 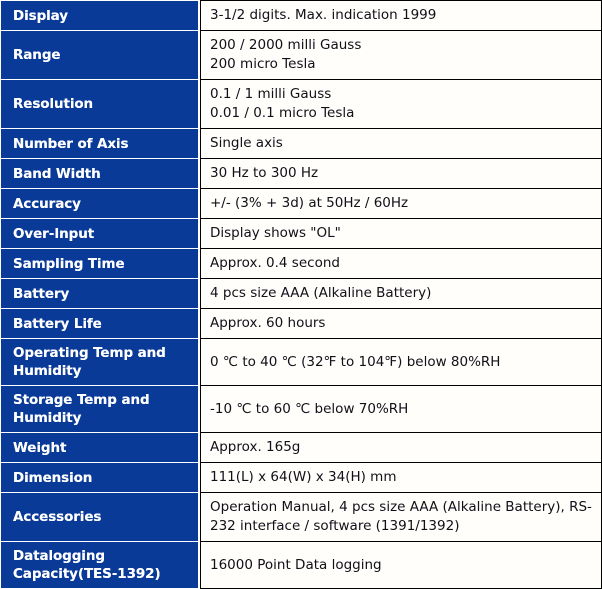 What do you see at coordinates (401, 264) in the screenshot?
I see `spec-value-cell: Approx. 0.4 second` at bounding box center [401, 264].